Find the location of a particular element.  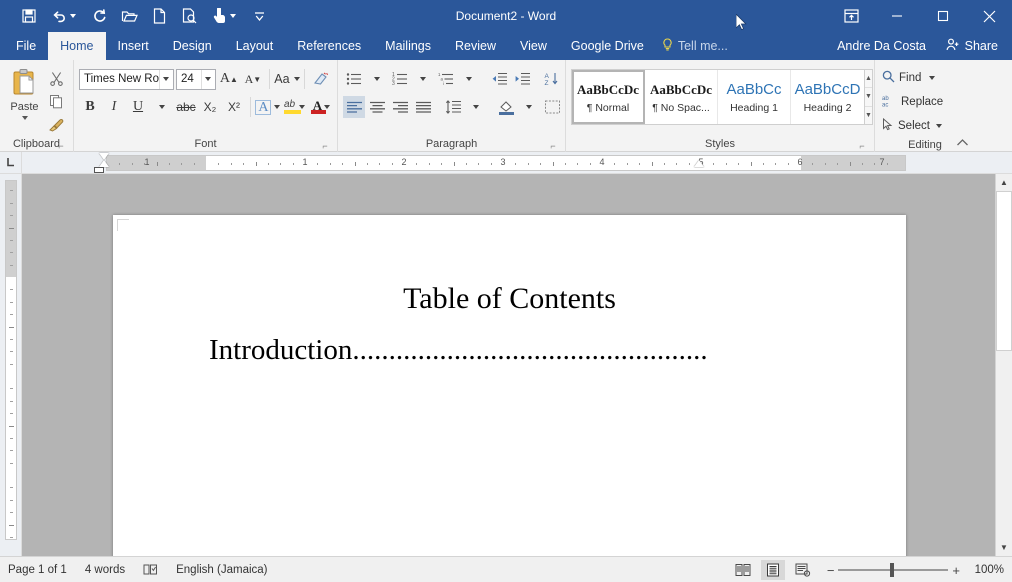

print-preview-icon is located at coordinates (189, 16).